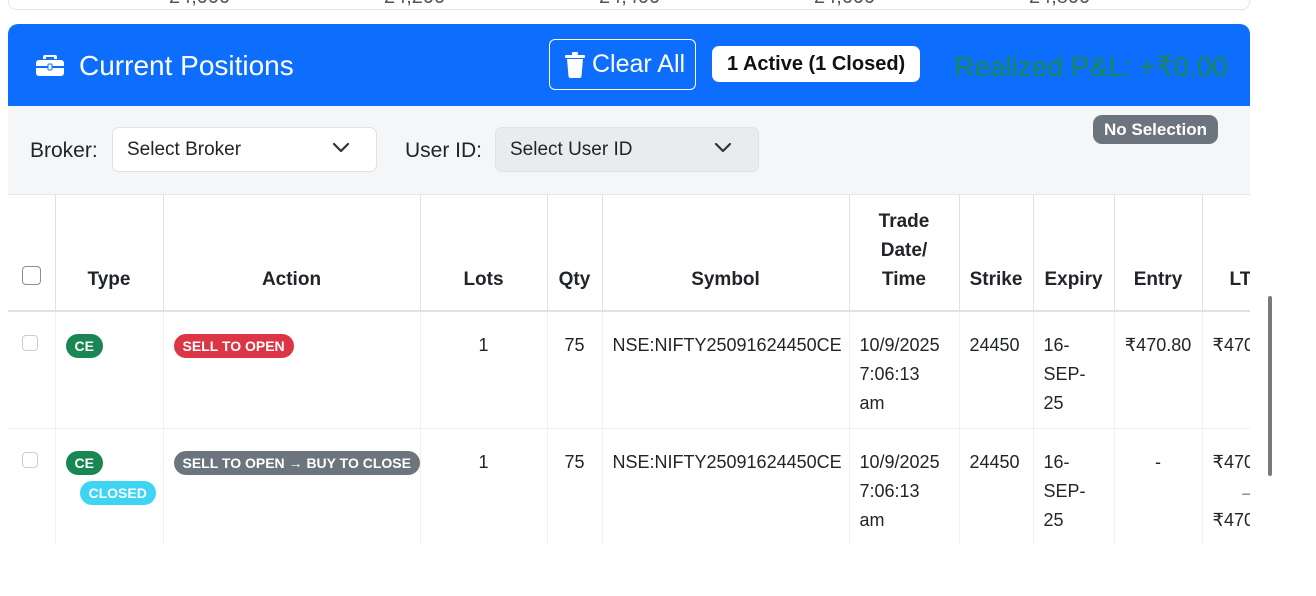 The image size is (1316, 596). Describe the element at coordinates (414, 4) in the screenshot. I see `axis-tick: 24,200` at that location.